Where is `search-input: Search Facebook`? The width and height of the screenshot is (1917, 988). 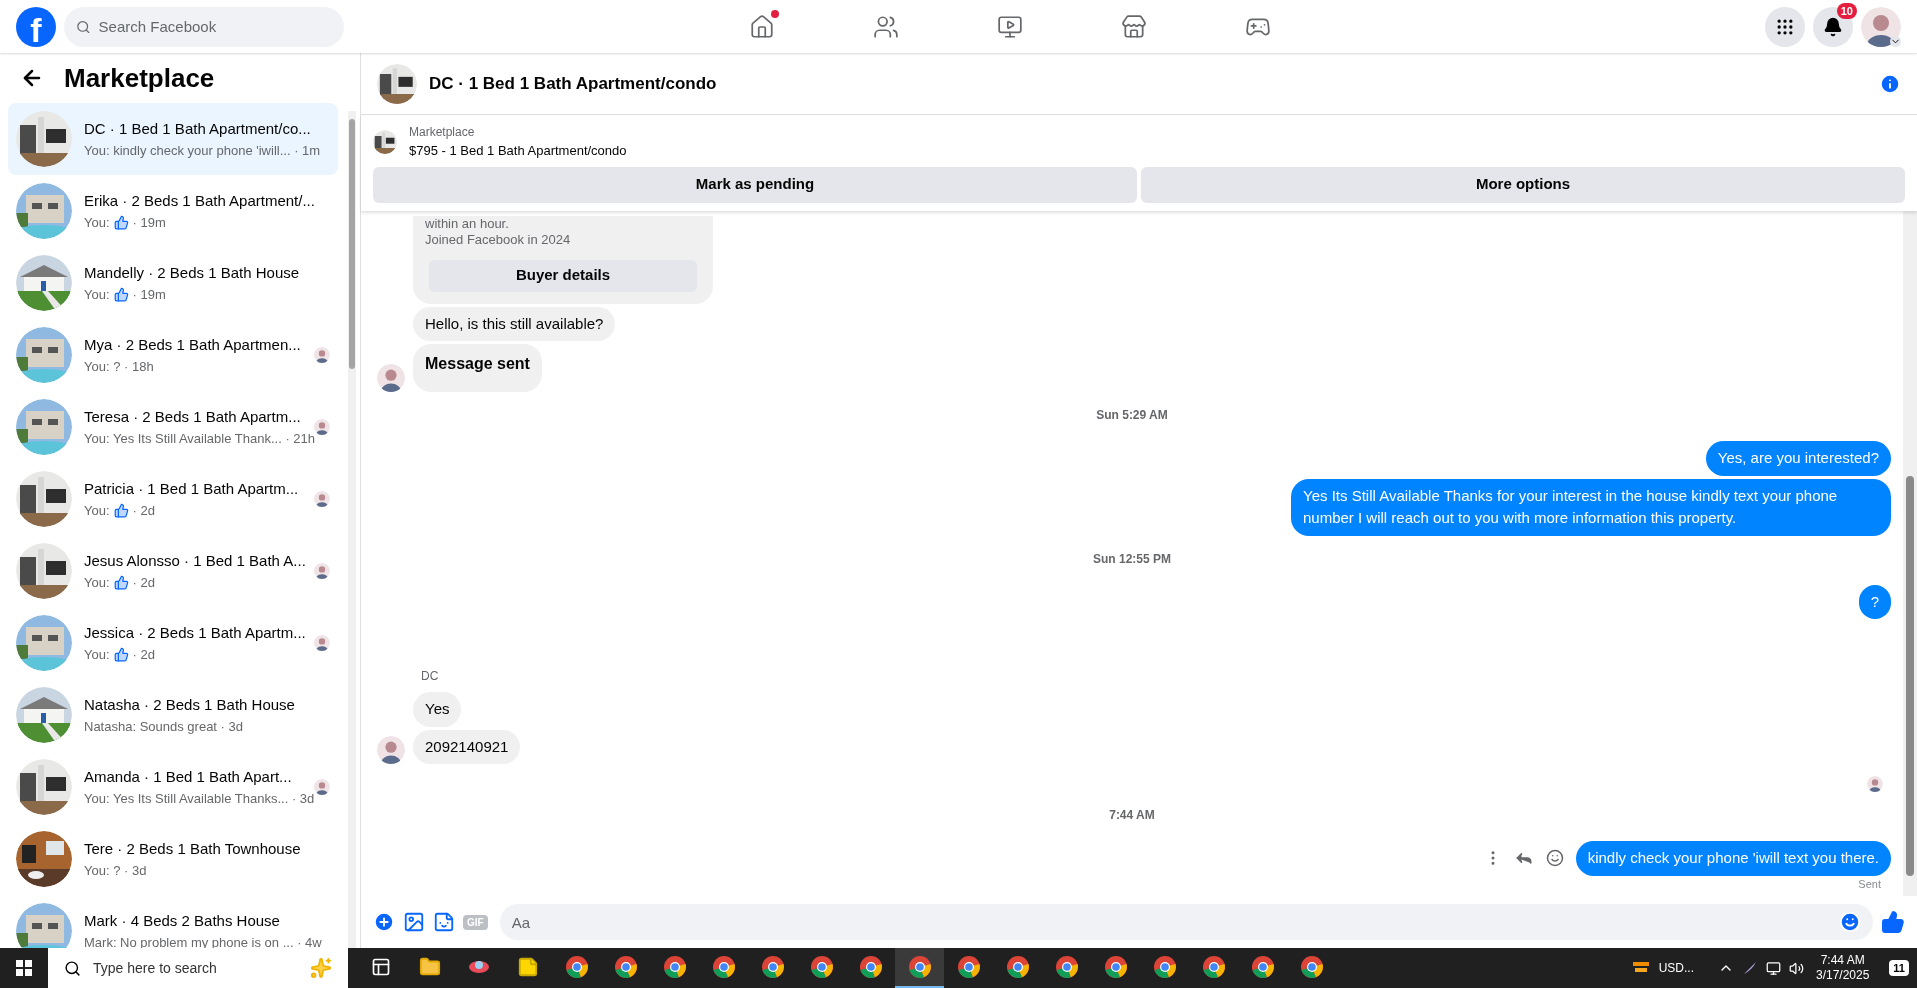
search-input: Search Facebook is located at coordinates (215, 26).